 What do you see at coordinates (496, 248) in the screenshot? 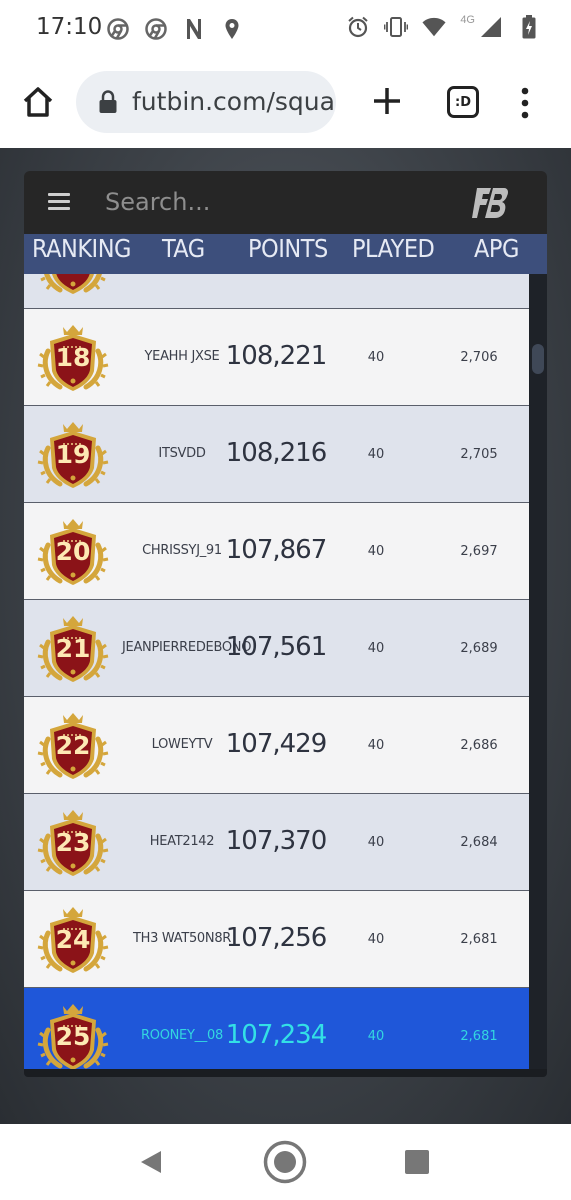
I see `column-apg: APG` at bounding box center [496, 248].